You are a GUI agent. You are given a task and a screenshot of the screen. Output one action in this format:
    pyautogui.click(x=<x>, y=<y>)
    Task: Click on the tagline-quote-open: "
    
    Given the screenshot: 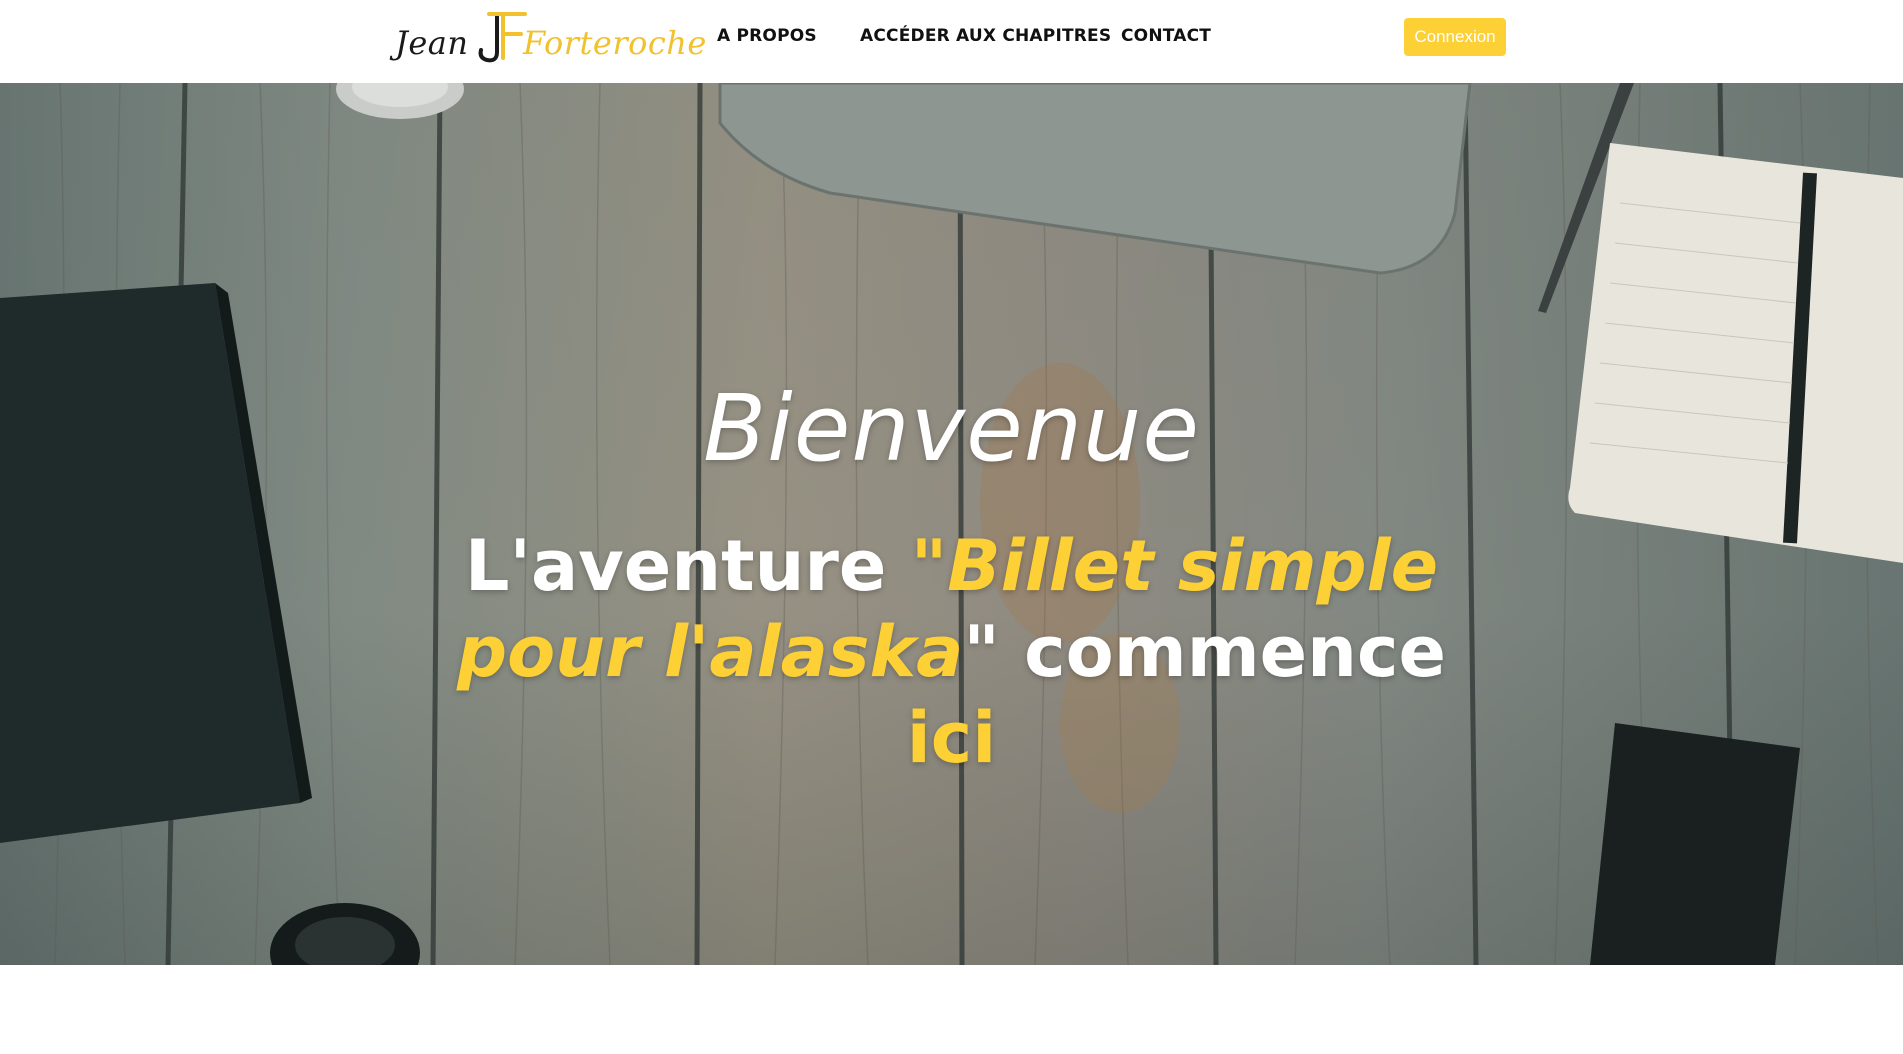 What is the action you would take?
    pyautogui.click(x=929, y=566)
    